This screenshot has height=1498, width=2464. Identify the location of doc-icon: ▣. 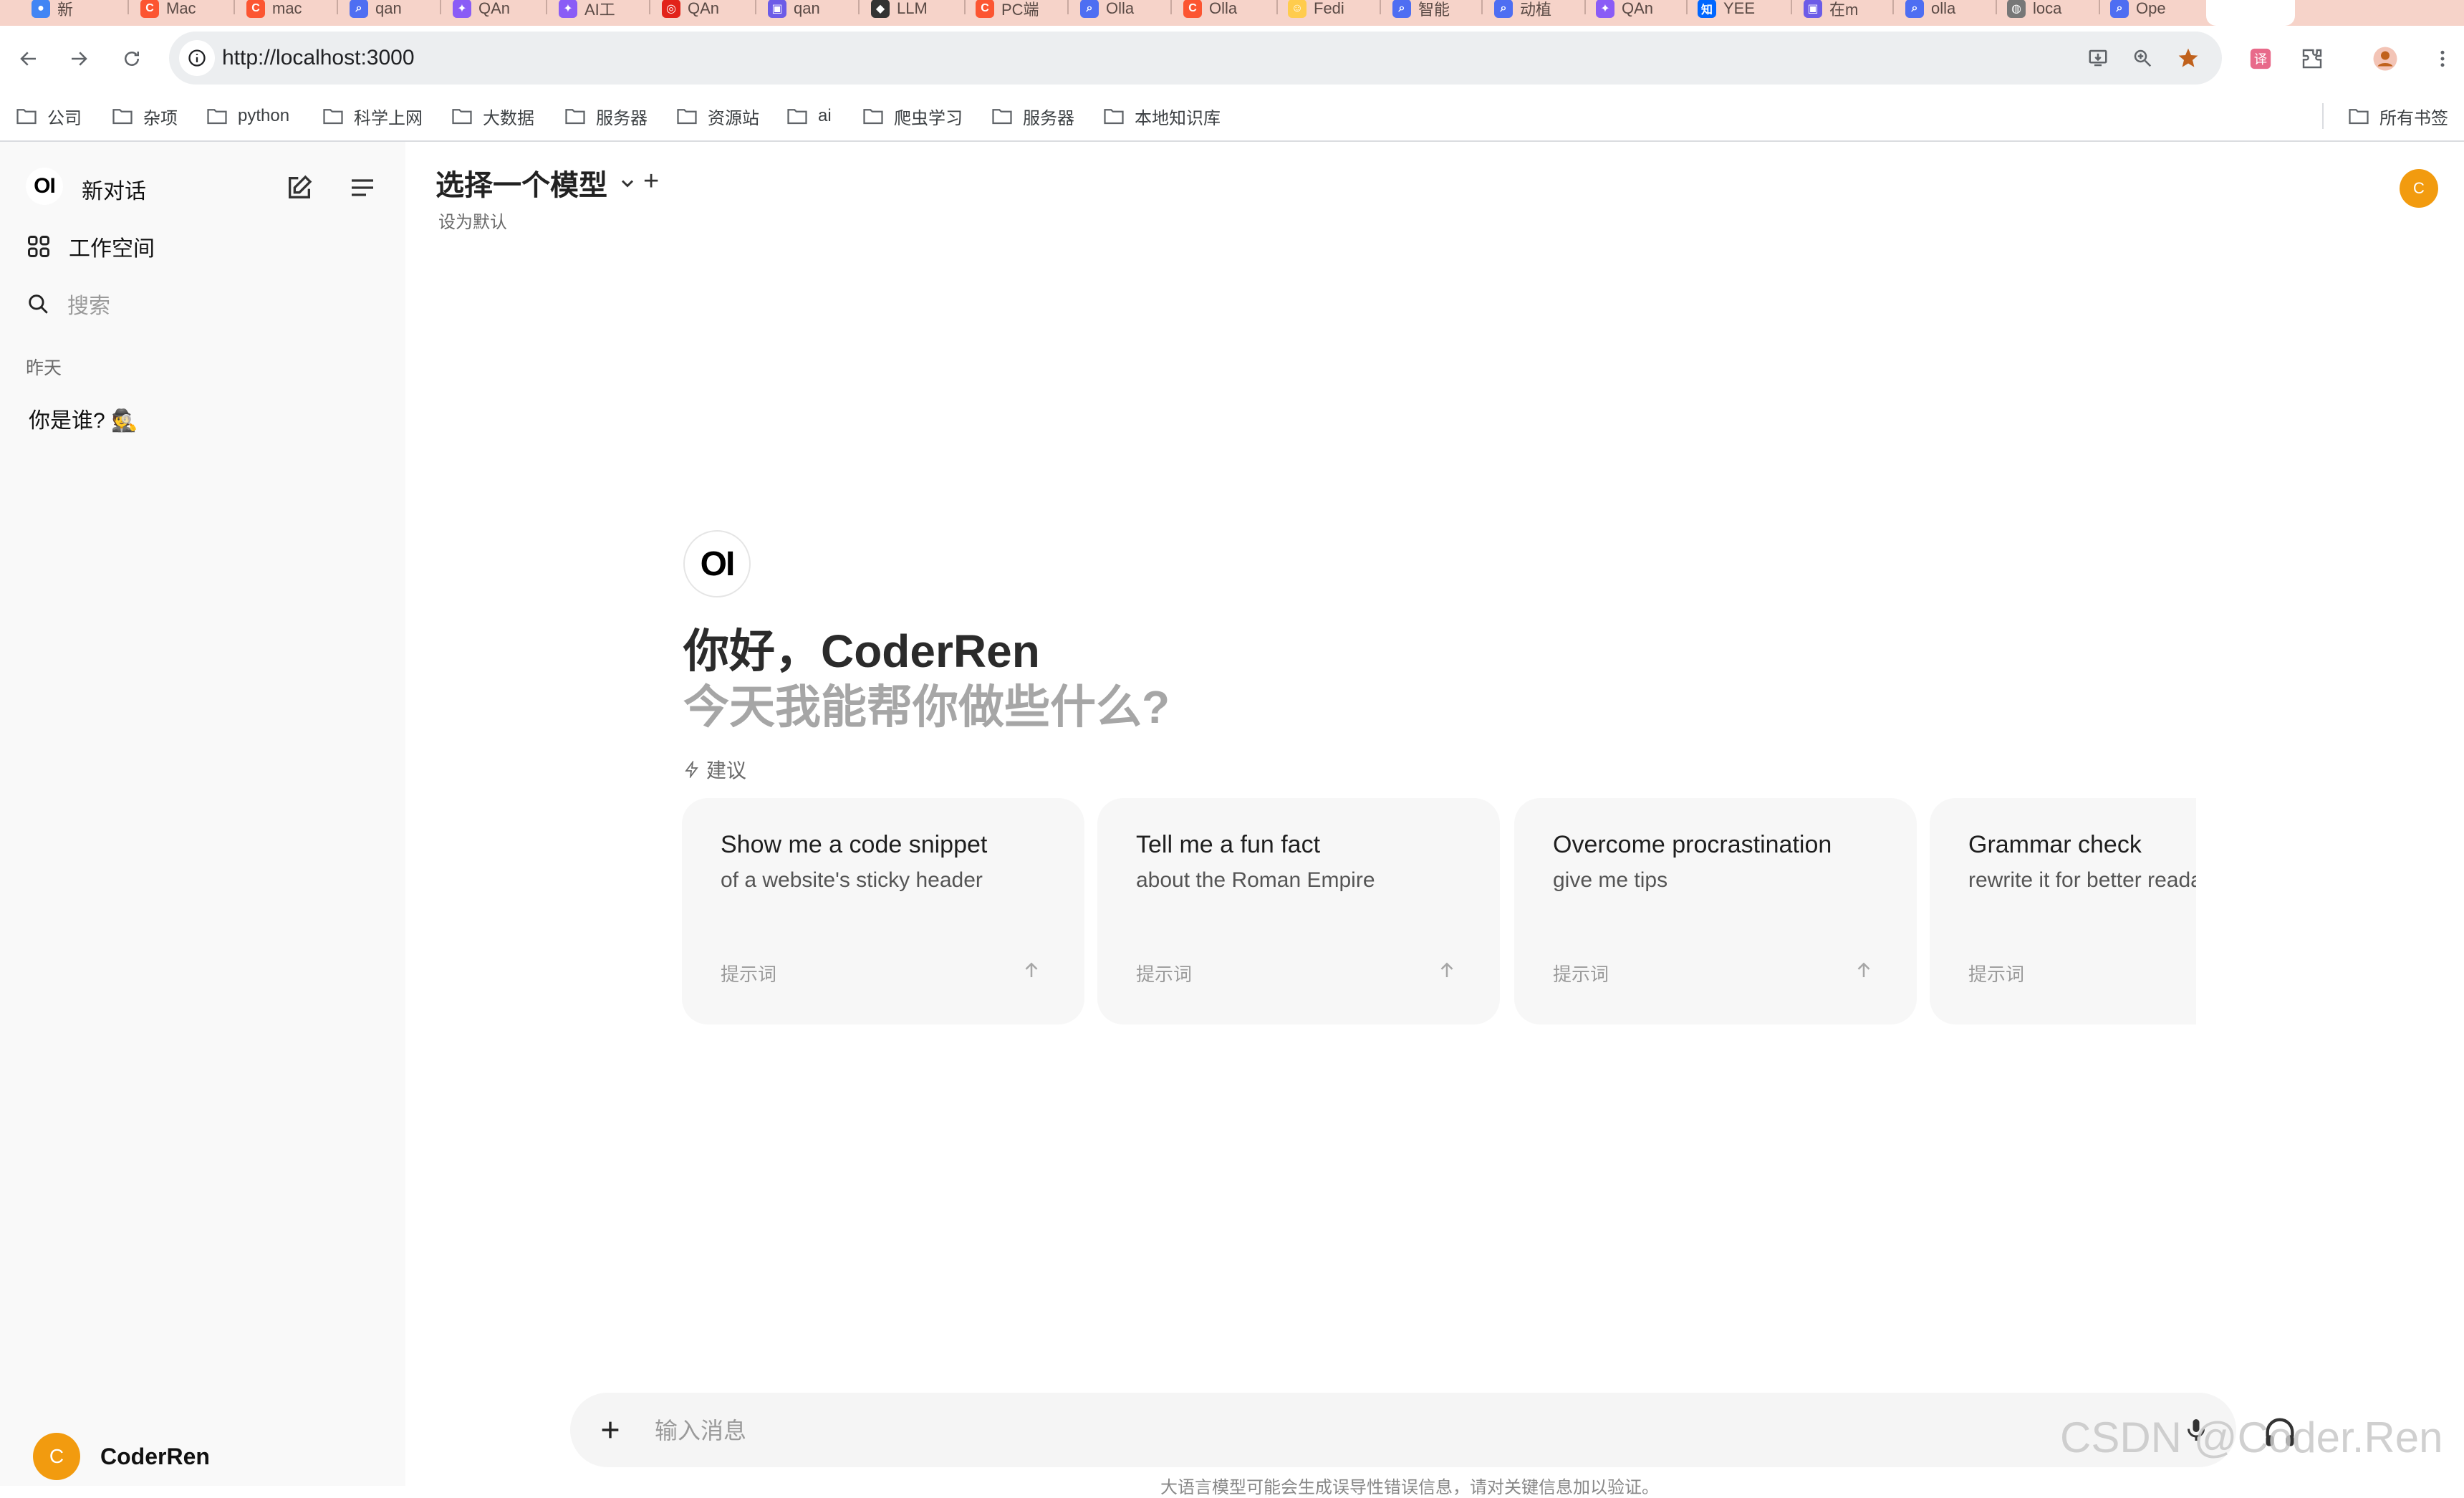
(777, 9).